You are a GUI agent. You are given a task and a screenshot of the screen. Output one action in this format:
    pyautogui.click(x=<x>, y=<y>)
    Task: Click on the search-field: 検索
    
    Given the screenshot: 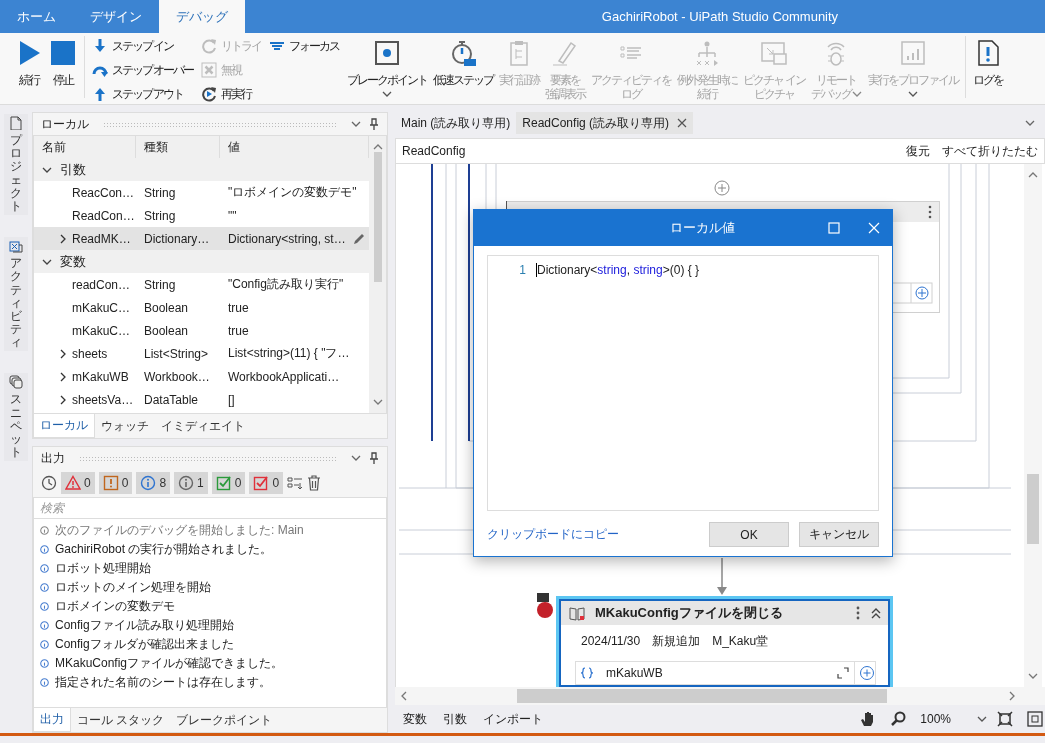 What is the action you would take?
    pyautogui.click(x=210, y=508)
    